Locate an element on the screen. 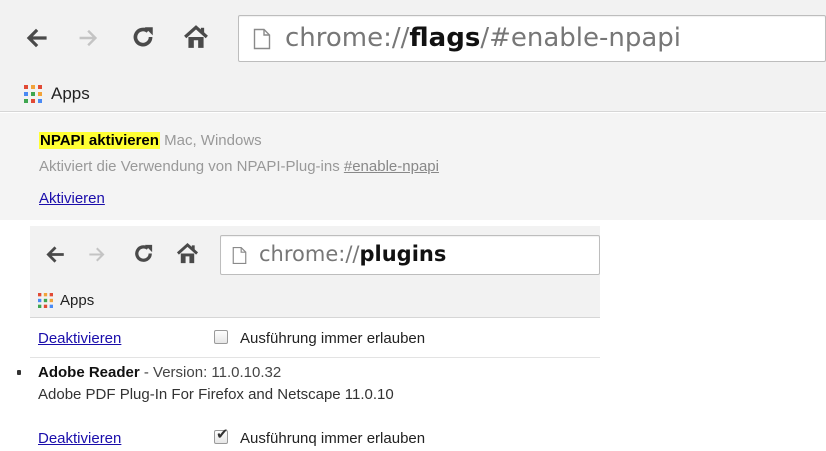  plugin-name: Adobe Reader is located at coordinates (89, 372).